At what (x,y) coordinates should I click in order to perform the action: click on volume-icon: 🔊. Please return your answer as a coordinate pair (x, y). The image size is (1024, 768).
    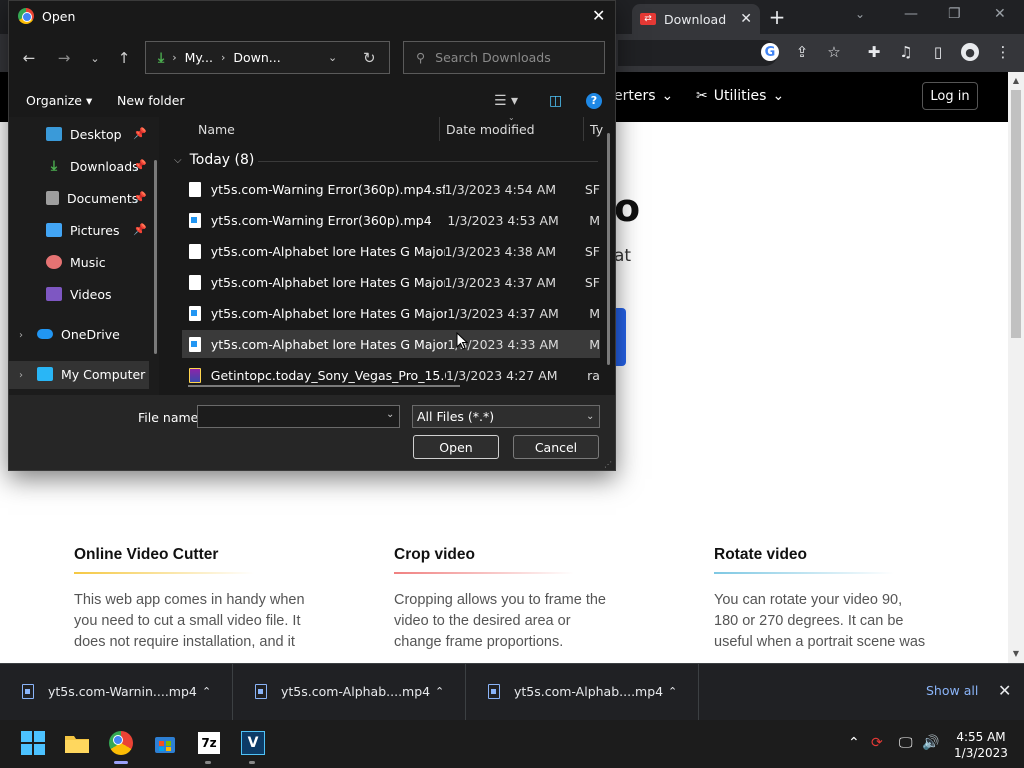
    Looking at the image, I should click on (930, 743).